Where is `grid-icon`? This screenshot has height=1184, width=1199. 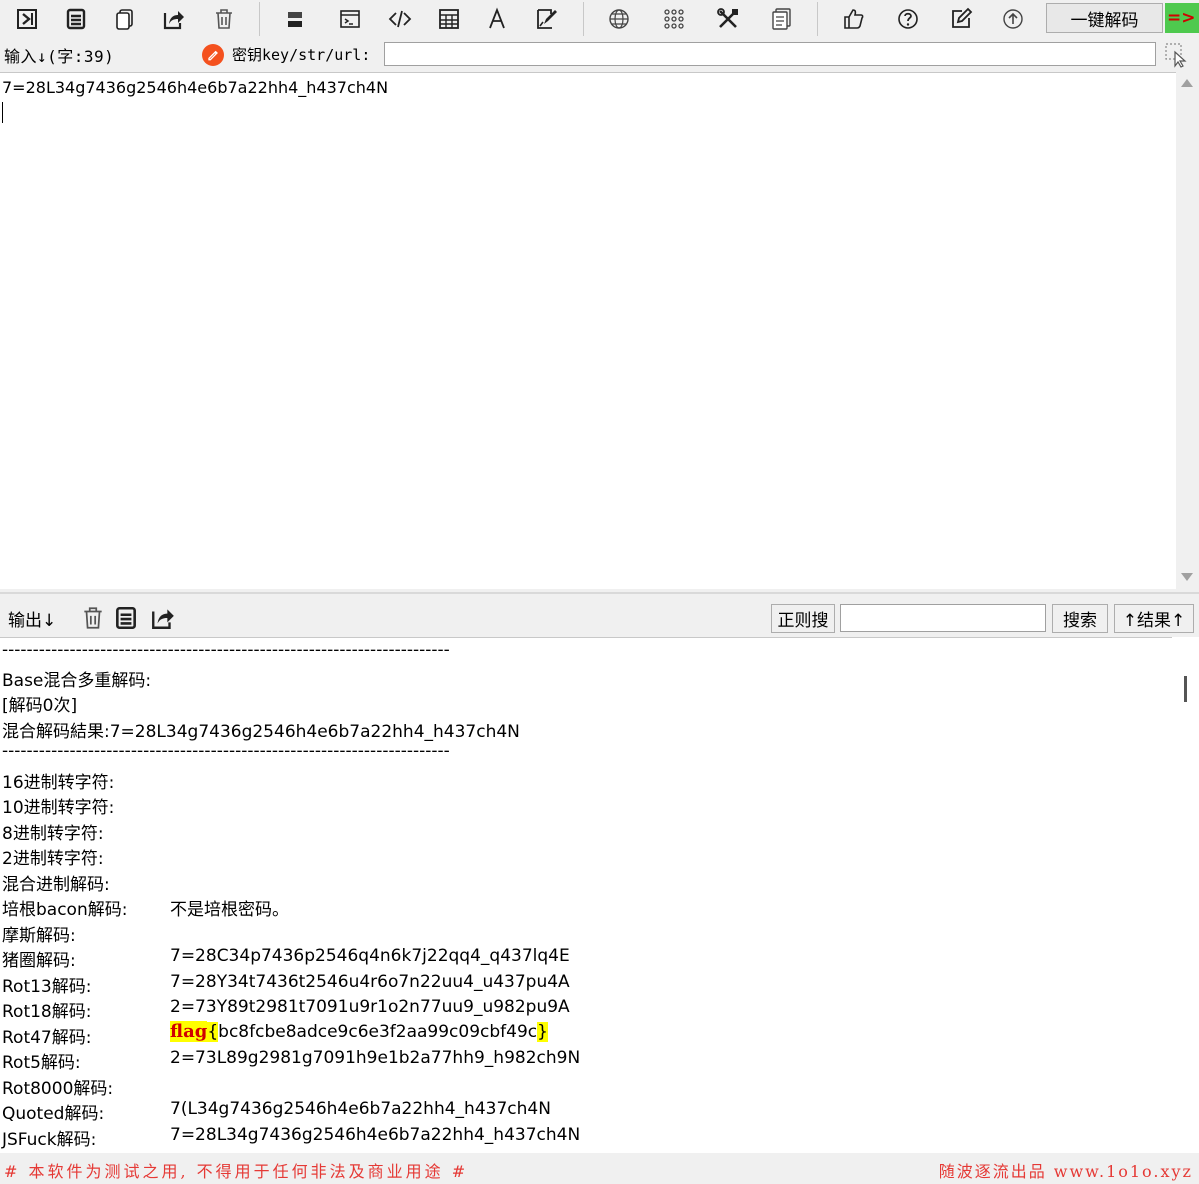
grid-icon is located at coordinates (674, 19).